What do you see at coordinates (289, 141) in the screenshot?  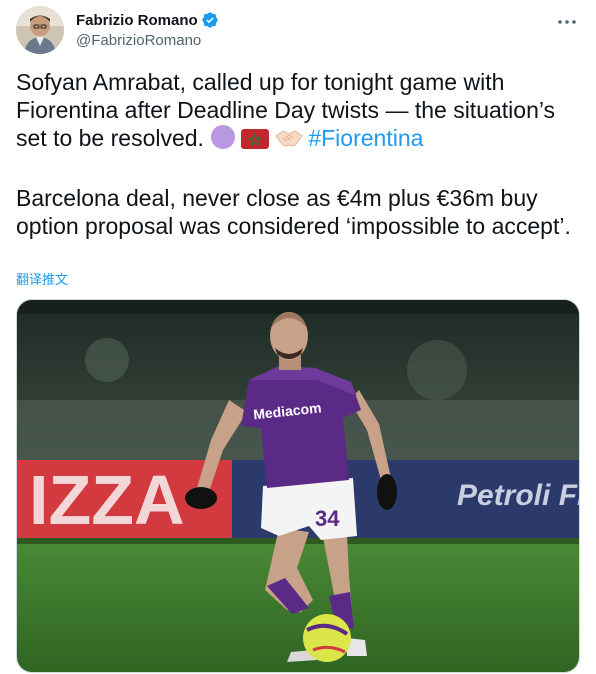 I see `handshake-emoji` at bounding box center [289, 141].